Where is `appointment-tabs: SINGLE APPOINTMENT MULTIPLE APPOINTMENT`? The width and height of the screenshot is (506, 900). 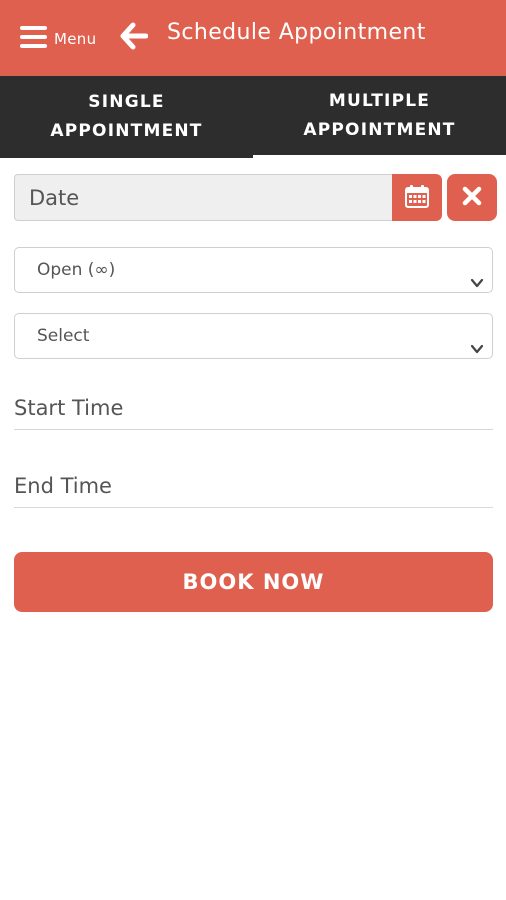
appointment-tabs: SINGLE APPOINTMENT MULTIPLE APPOINTMENT is located at coordinates (253, 117).